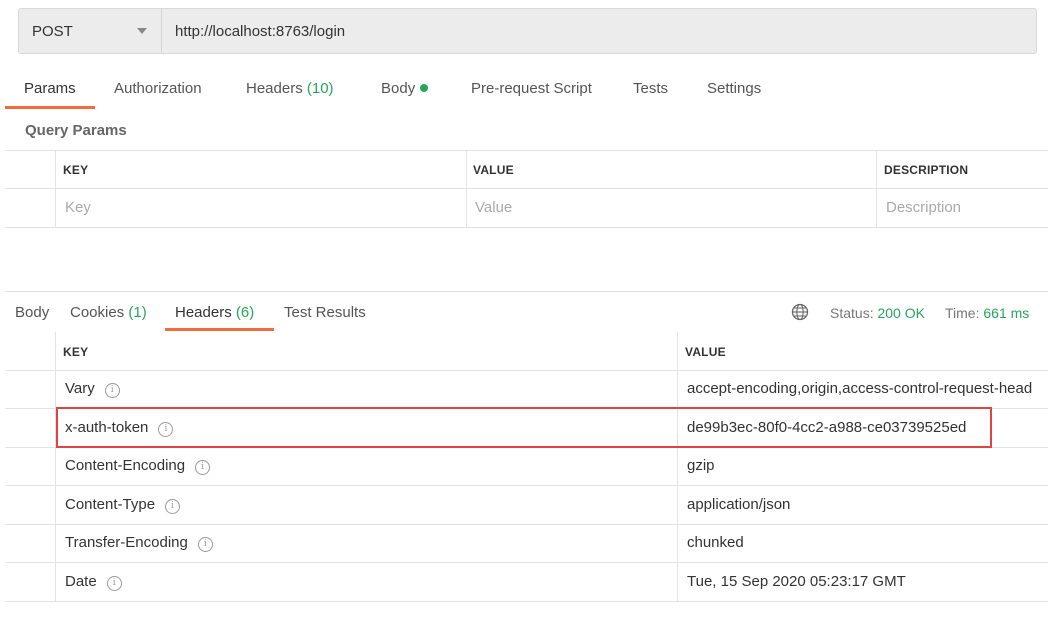  I want to click on tab-count: (1), so click(137, 312).